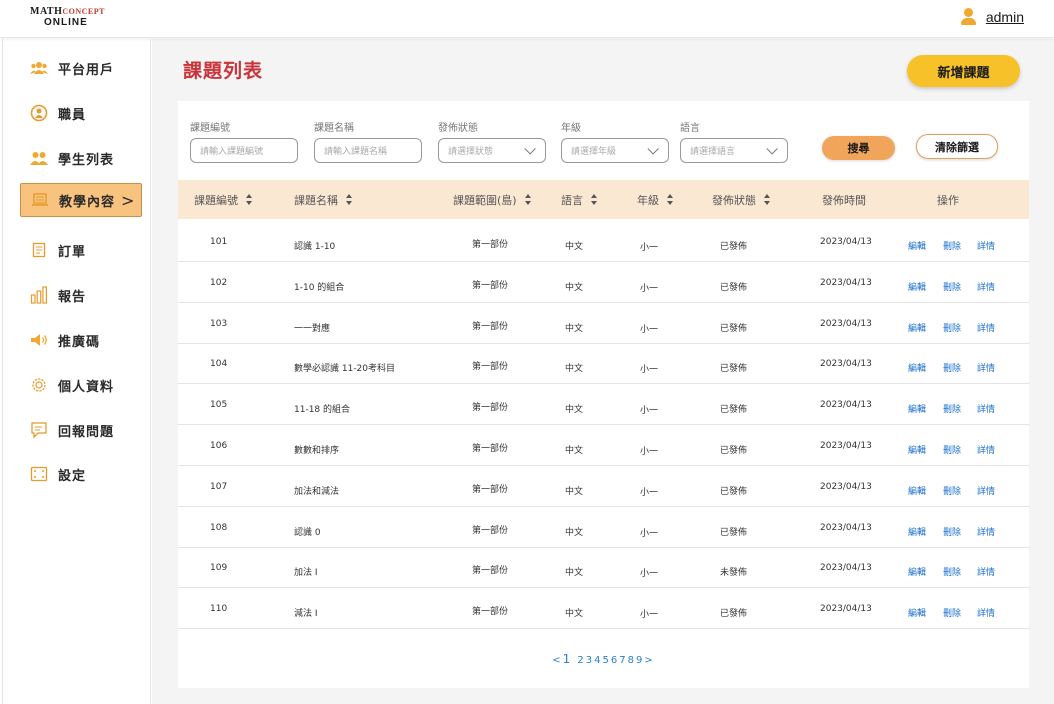  I want to click on username-link: admin, so click(1005, 17).